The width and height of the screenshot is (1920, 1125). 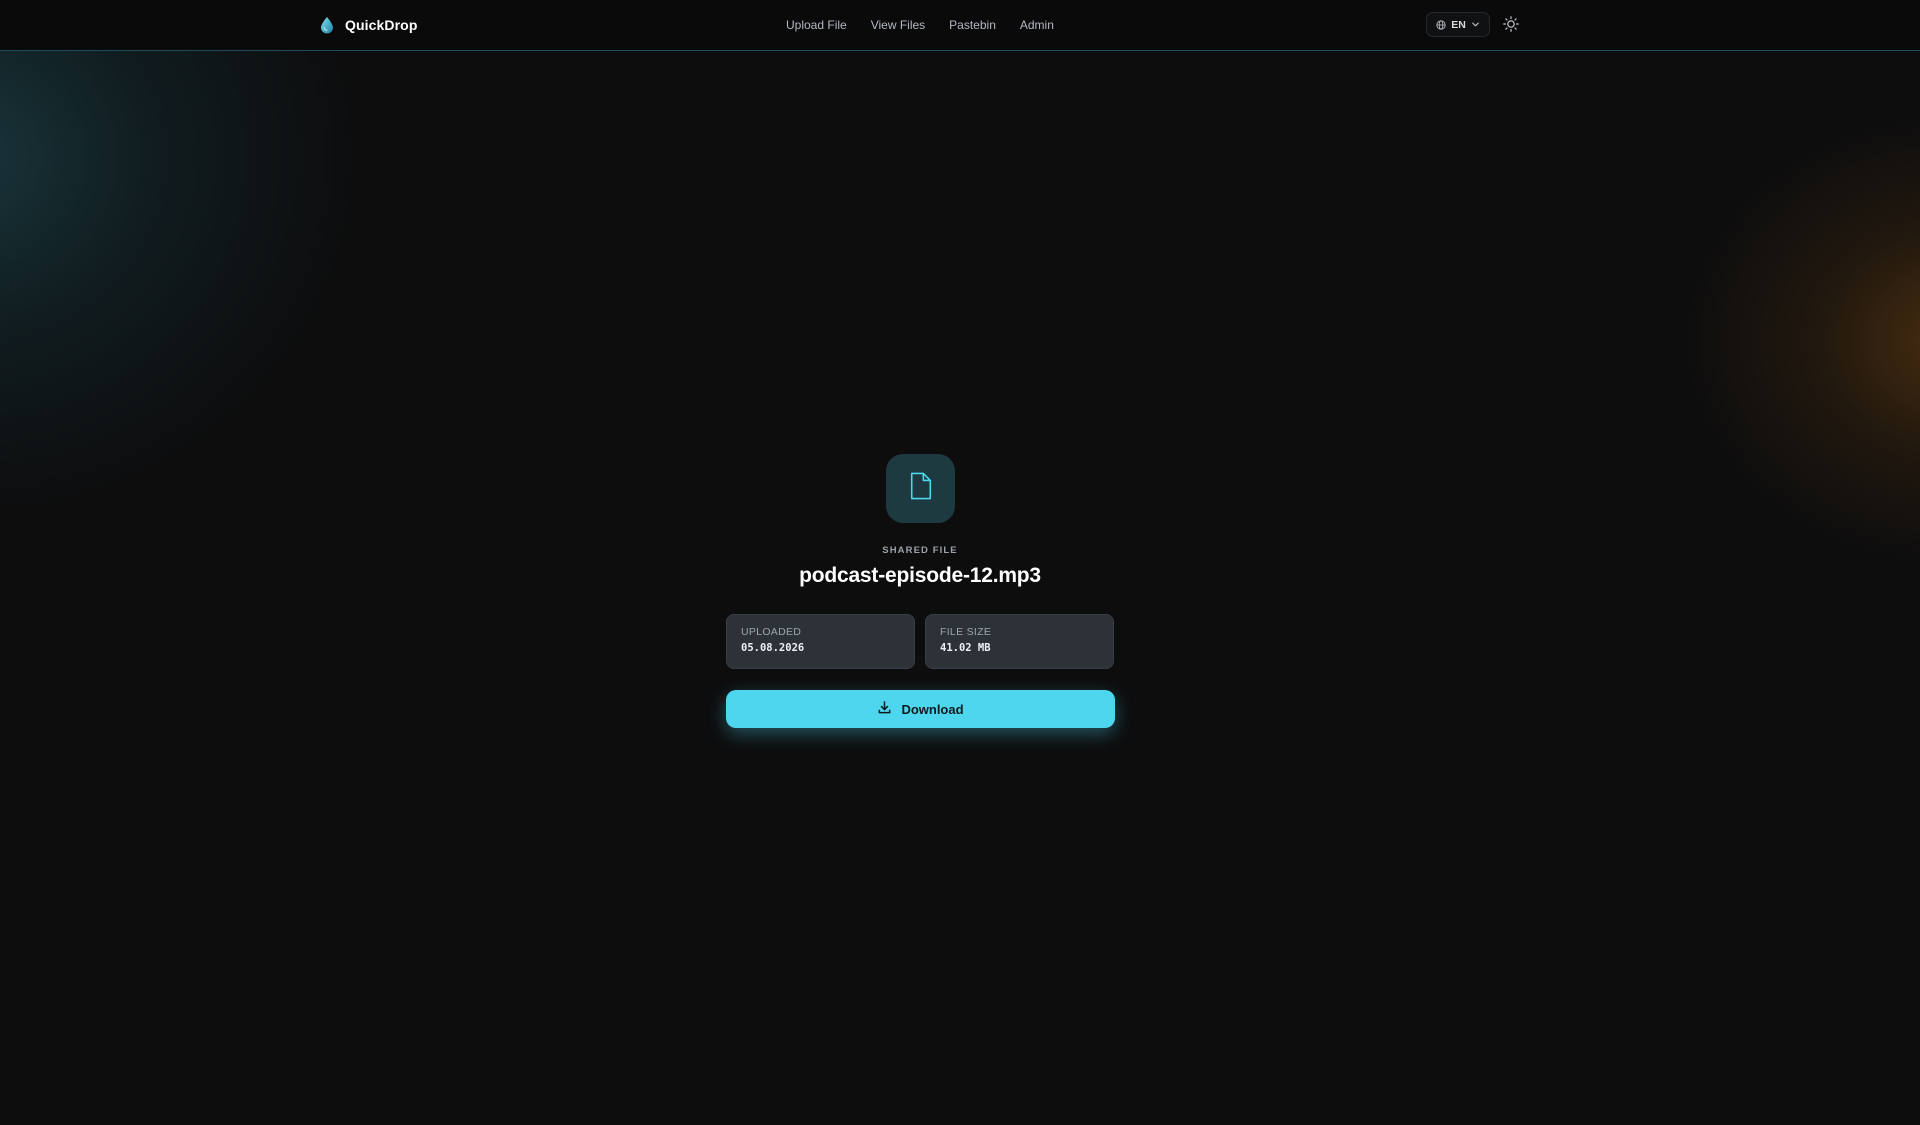 What do you see at coordinates (972, 25) in the screenshot?
I see `nav-pastebin: Pastebin` at bounding box center [972, 25].